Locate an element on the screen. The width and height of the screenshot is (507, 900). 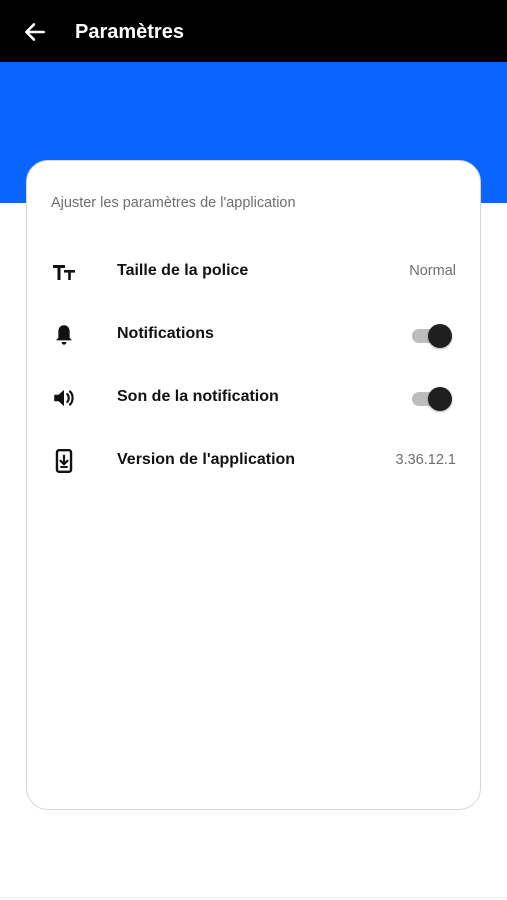
app-version-value: 3.36.12.1 is located at coordinates (425, 460).